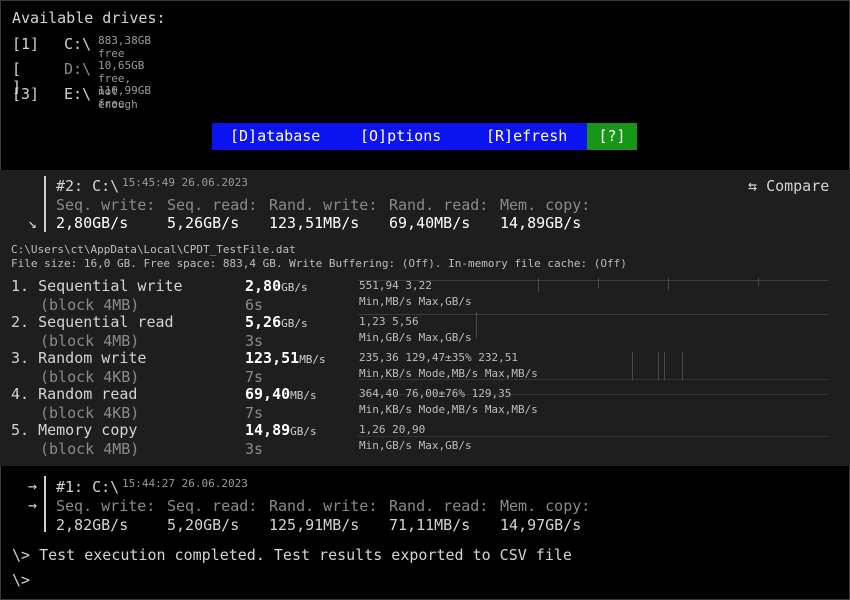 The image size is (850, 600). I want to click on drive-name: E:\, so click(78, 94).